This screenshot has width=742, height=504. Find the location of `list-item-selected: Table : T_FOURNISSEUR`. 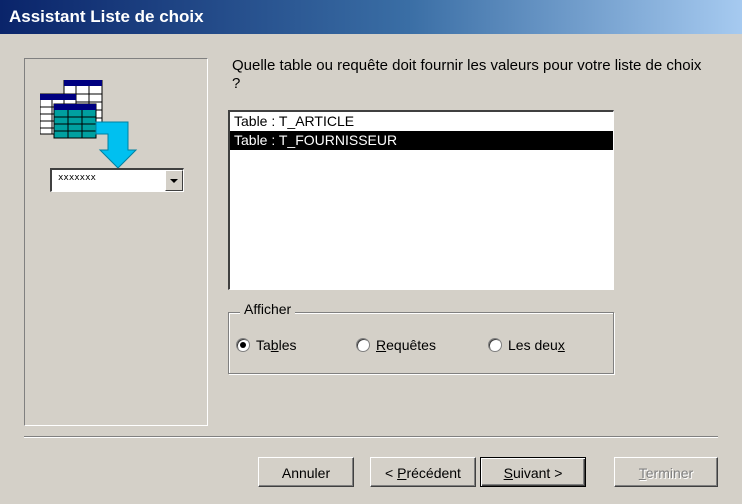

list-item-selected: Table : T_FOURNISSEUR is located at coordinates (421, 140).